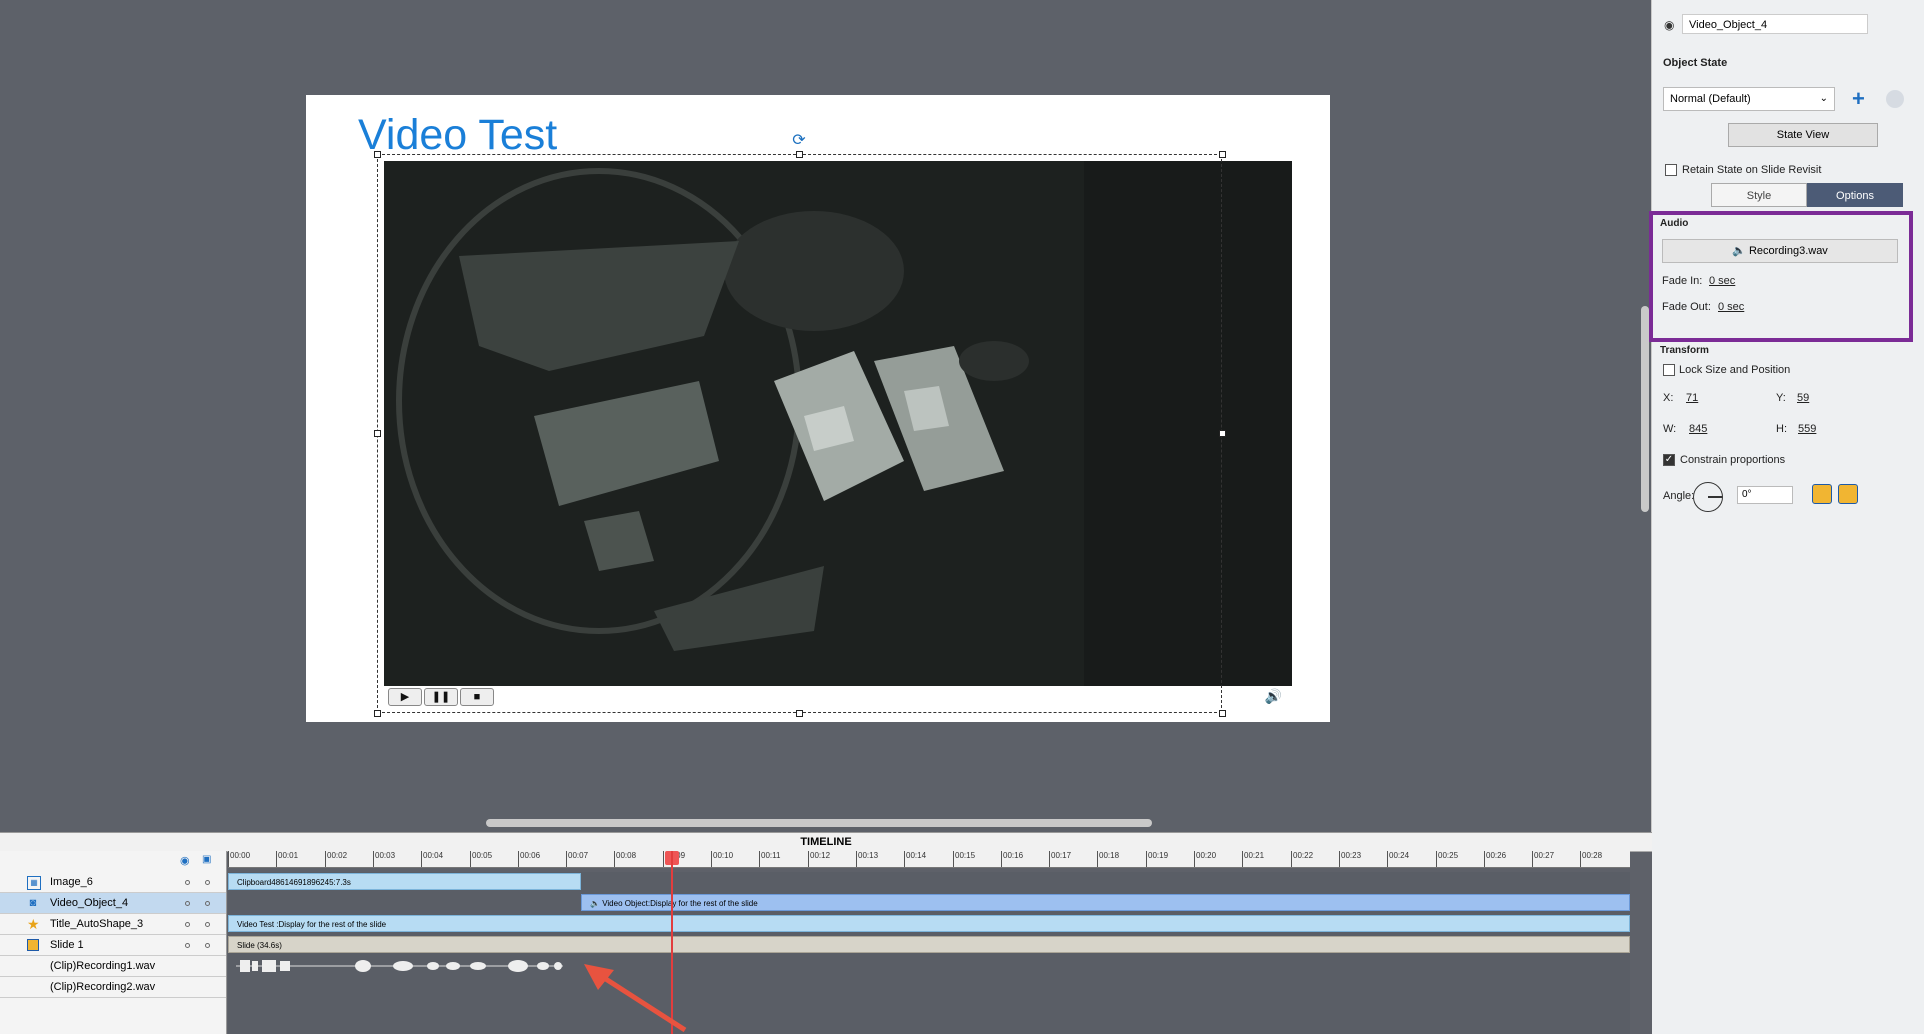  What do you see at coordinates (868, 855) in the screenshot?
I see `ruler-tick-label: 00:13` at bounding box center [868, 855].